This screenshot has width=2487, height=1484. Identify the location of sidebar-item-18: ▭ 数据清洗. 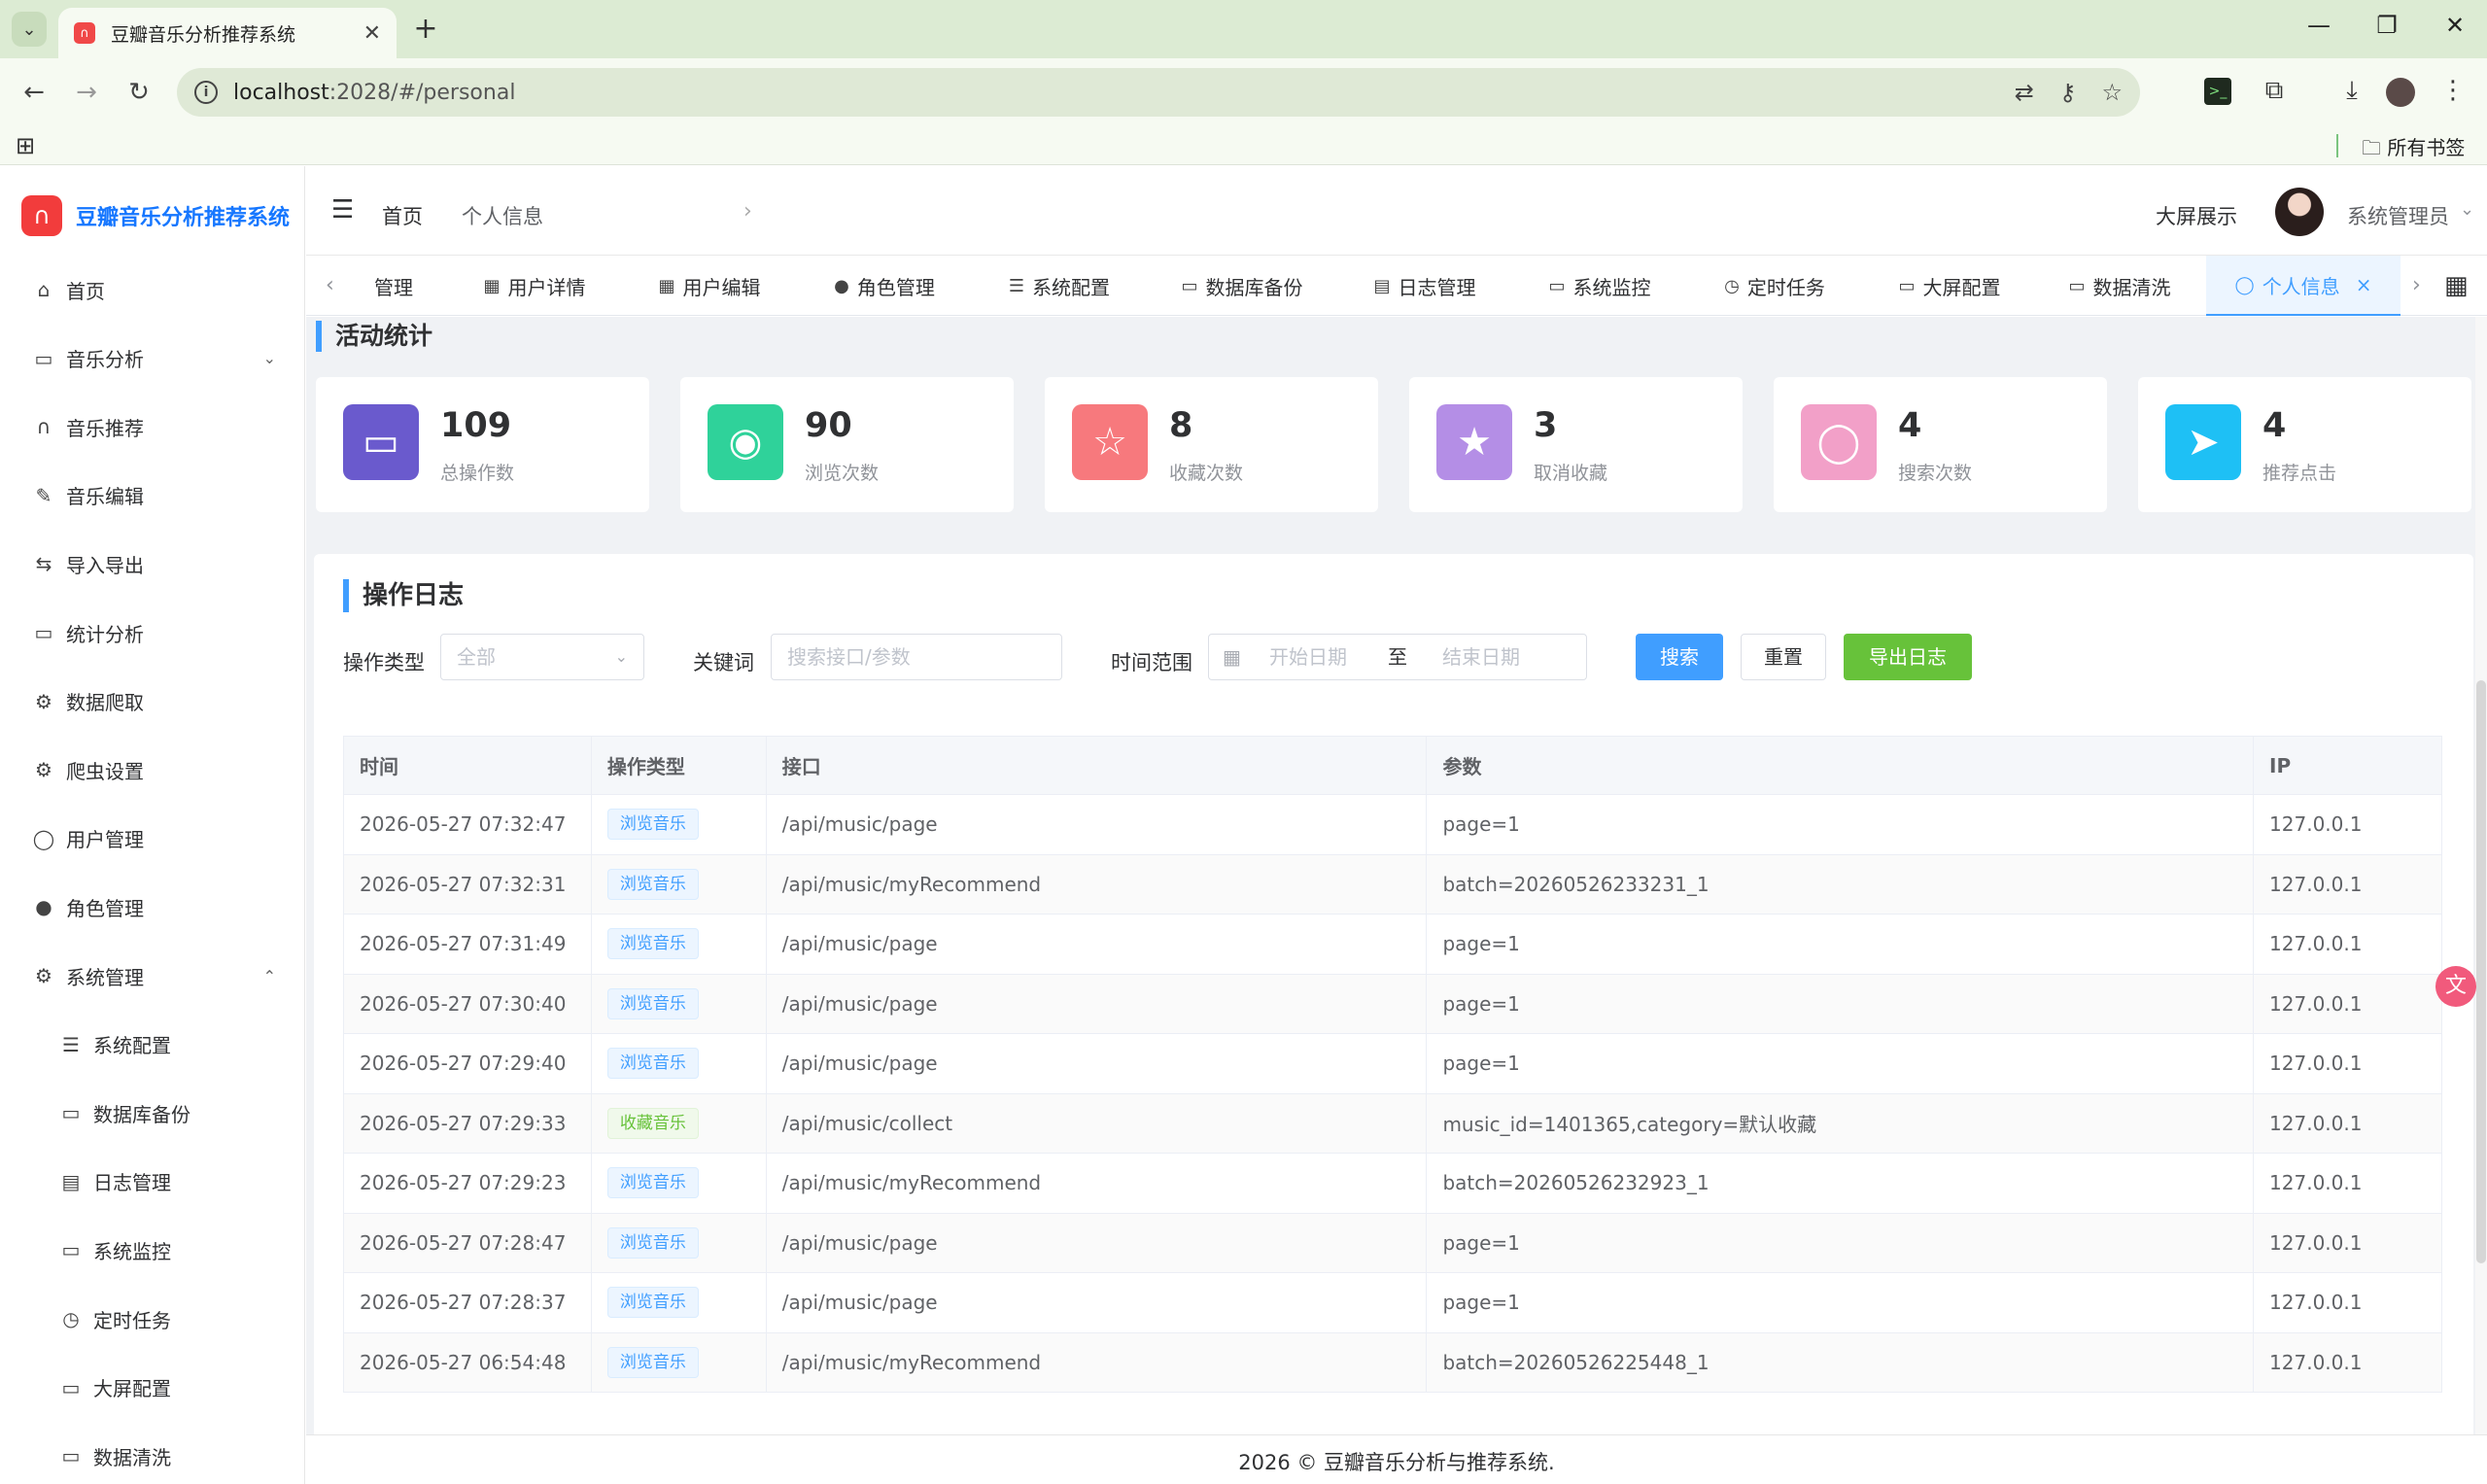
(153, 1455).